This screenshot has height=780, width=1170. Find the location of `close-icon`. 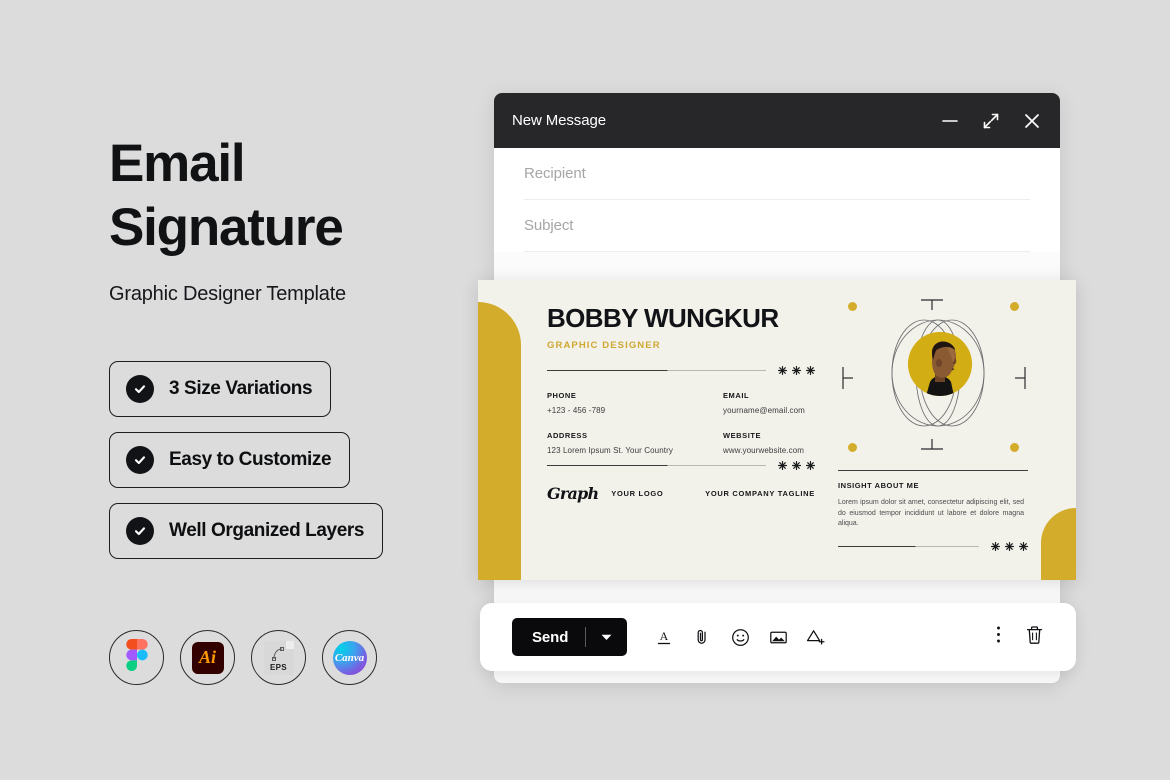

close-icon is located at coordinates (1032, 121).